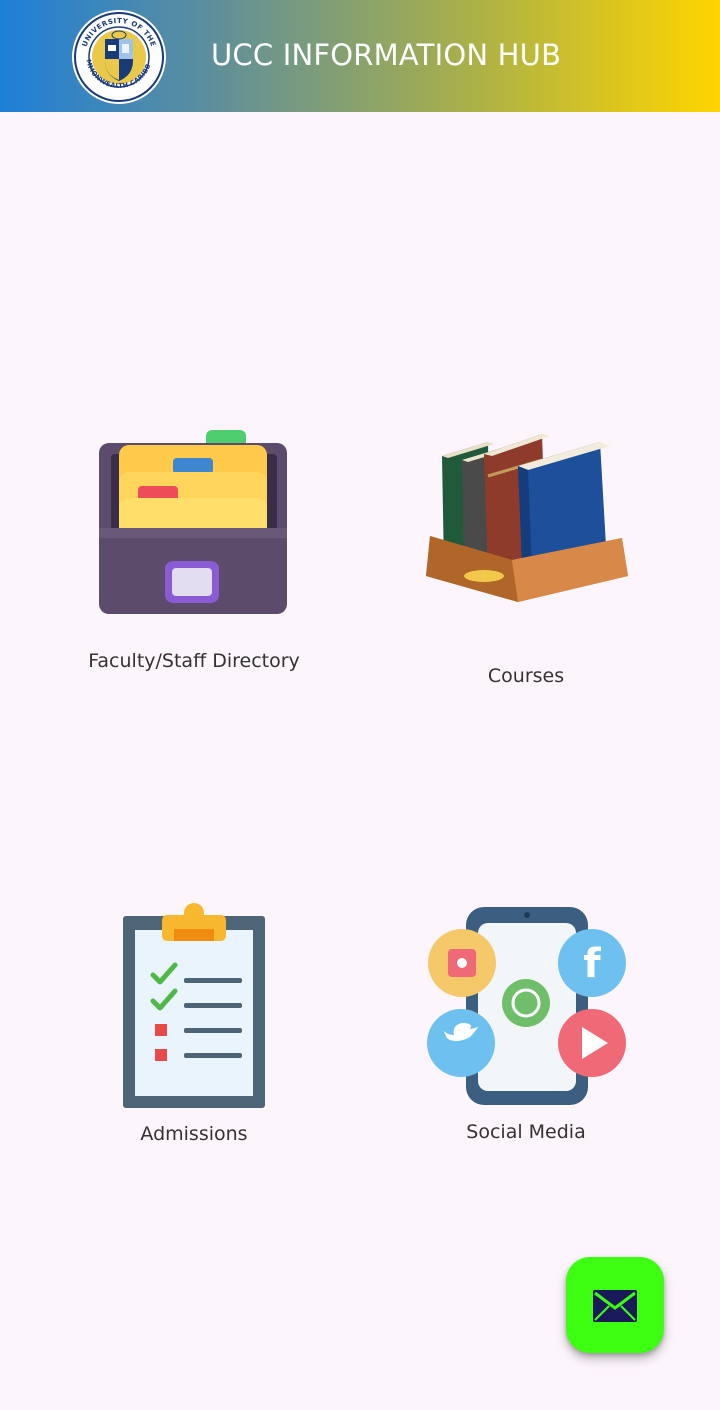 This screenshot has width=720, height=1410. Describe the element at coordinates (193, 522) in the screenshot. I see `file-cabinet-icon` at that location.